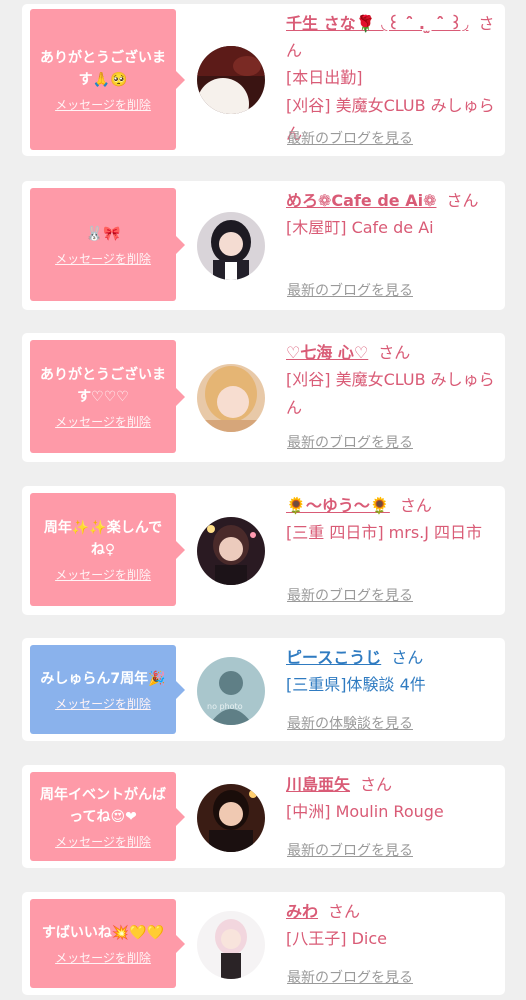 The width and height of the screenshot is (526, 1000). I want to click on cast-name-link: 川島亜矢, so click(318, 784).